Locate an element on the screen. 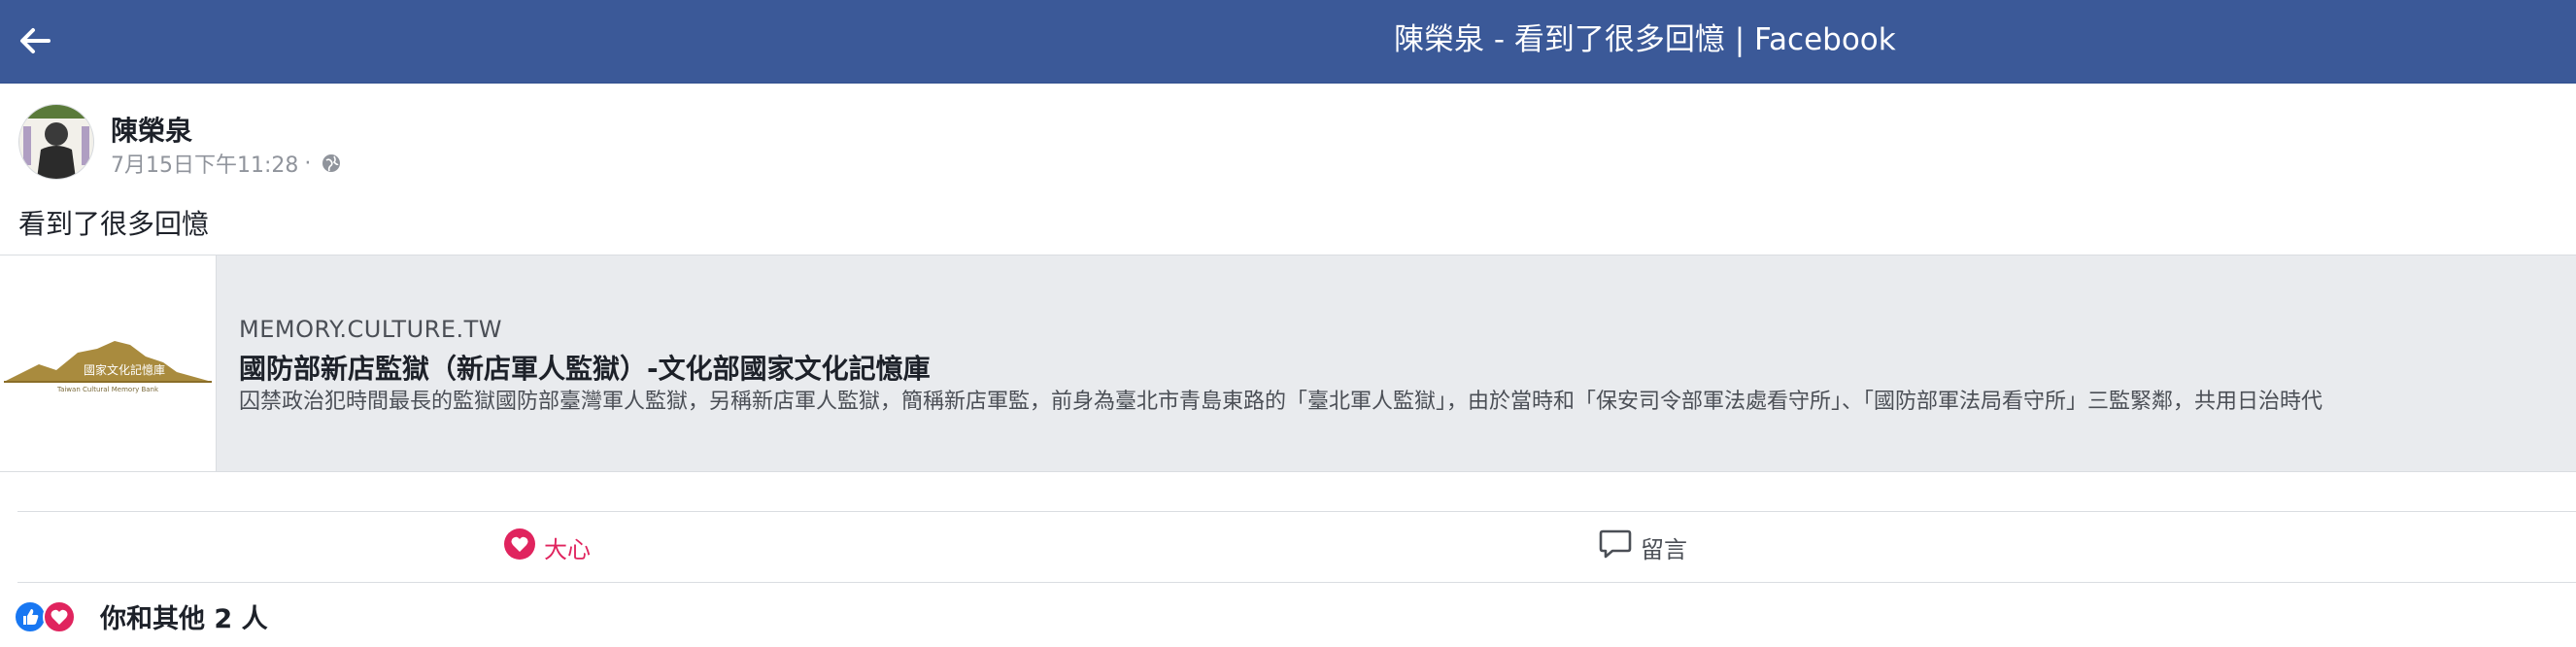  link-thumbnail: 國家文化記憶庫 Taiwan Cultural Memory Bank is located at coordinates (108, 363).